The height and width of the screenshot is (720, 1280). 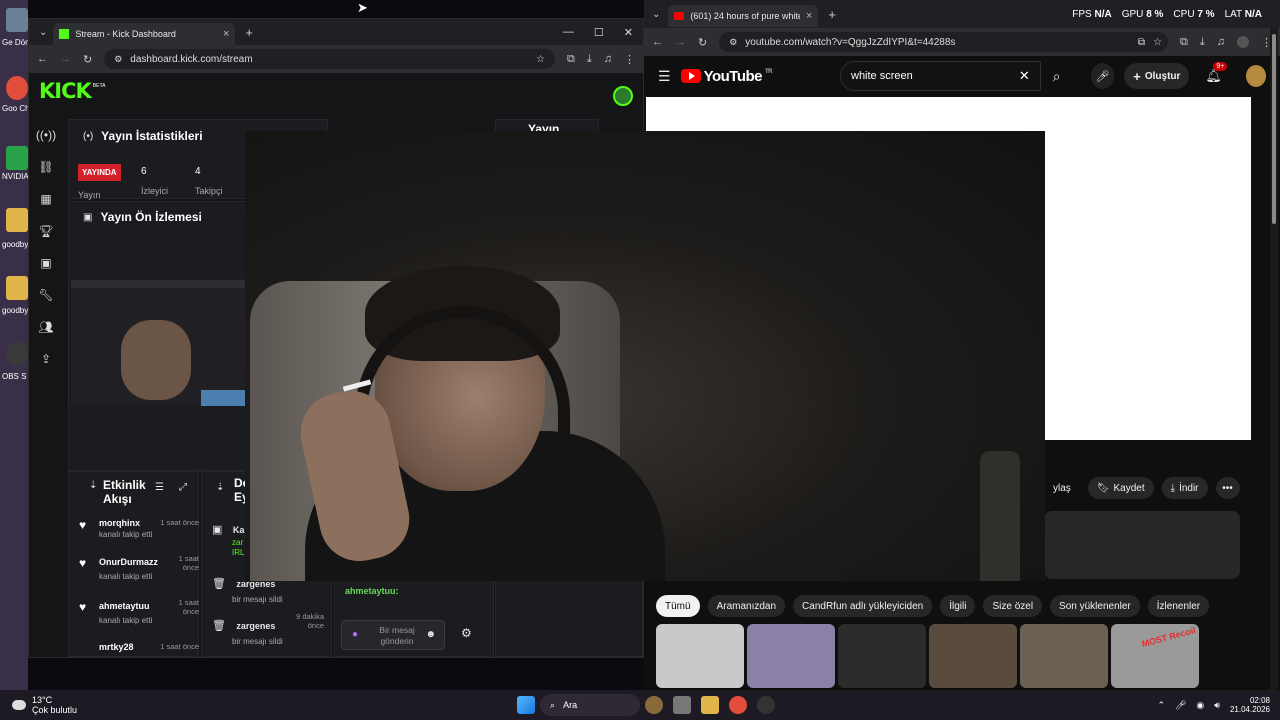 I want to click on recycle-bin-icon, so click(x=17, y=20).